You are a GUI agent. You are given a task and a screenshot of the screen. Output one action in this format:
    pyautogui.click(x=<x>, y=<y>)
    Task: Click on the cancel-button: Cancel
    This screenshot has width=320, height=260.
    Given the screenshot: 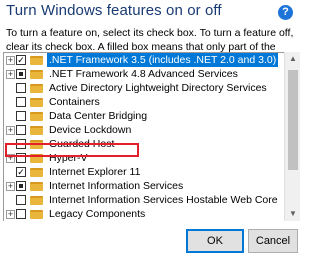 What is the action you would take?
    pyautogui.click(x=273, y=241)
    